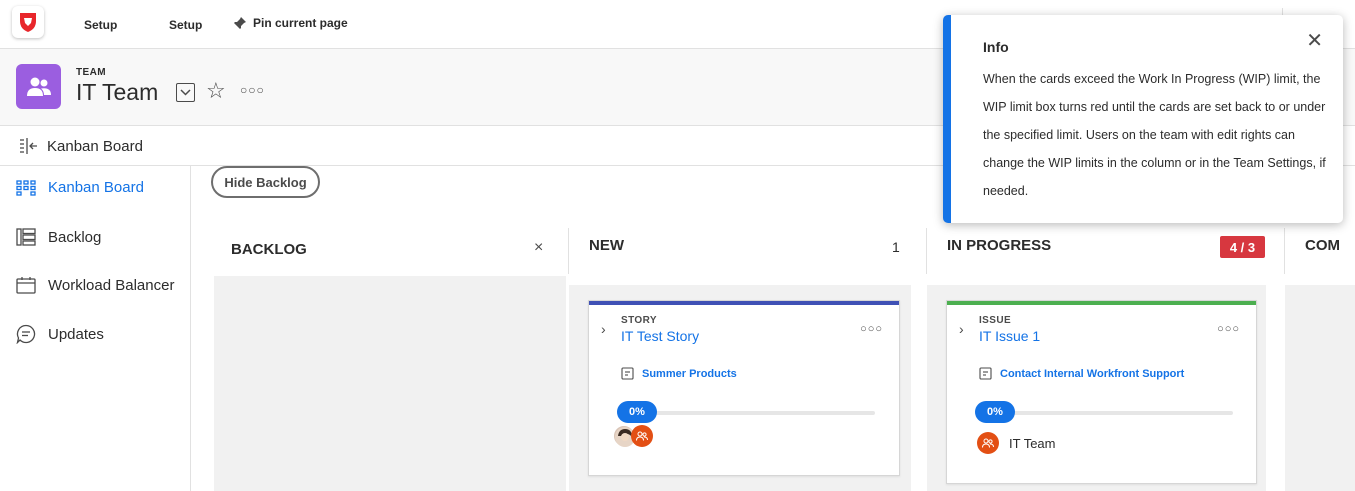 The height and width of the screenshot is (491, 1355). I want to click on complete-column-body, so click(1320, 388).